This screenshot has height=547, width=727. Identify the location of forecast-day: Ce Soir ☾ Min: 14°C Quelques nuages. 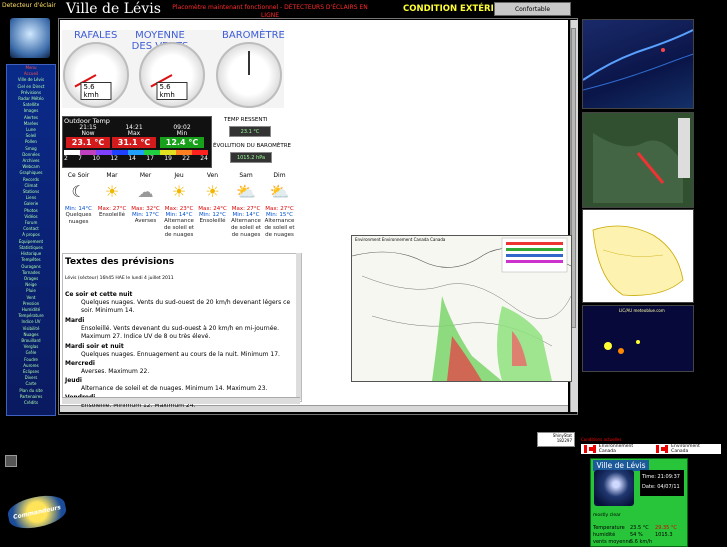
(78, 199).